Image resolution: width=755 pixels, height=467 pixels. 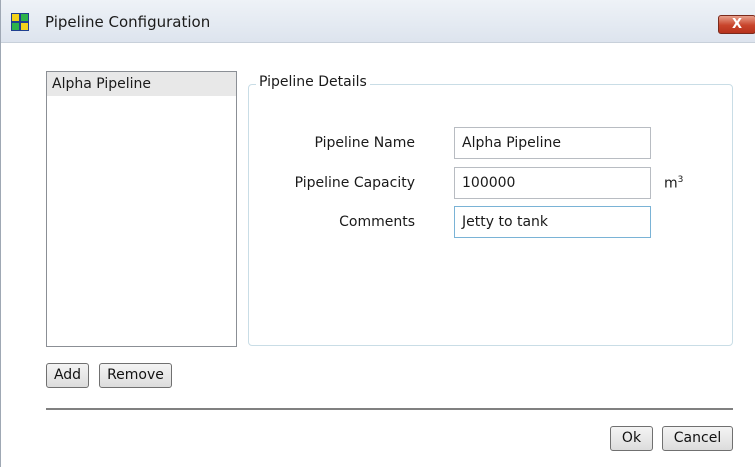 I want to click on grid-window-icon, so click(x=20, y=22).